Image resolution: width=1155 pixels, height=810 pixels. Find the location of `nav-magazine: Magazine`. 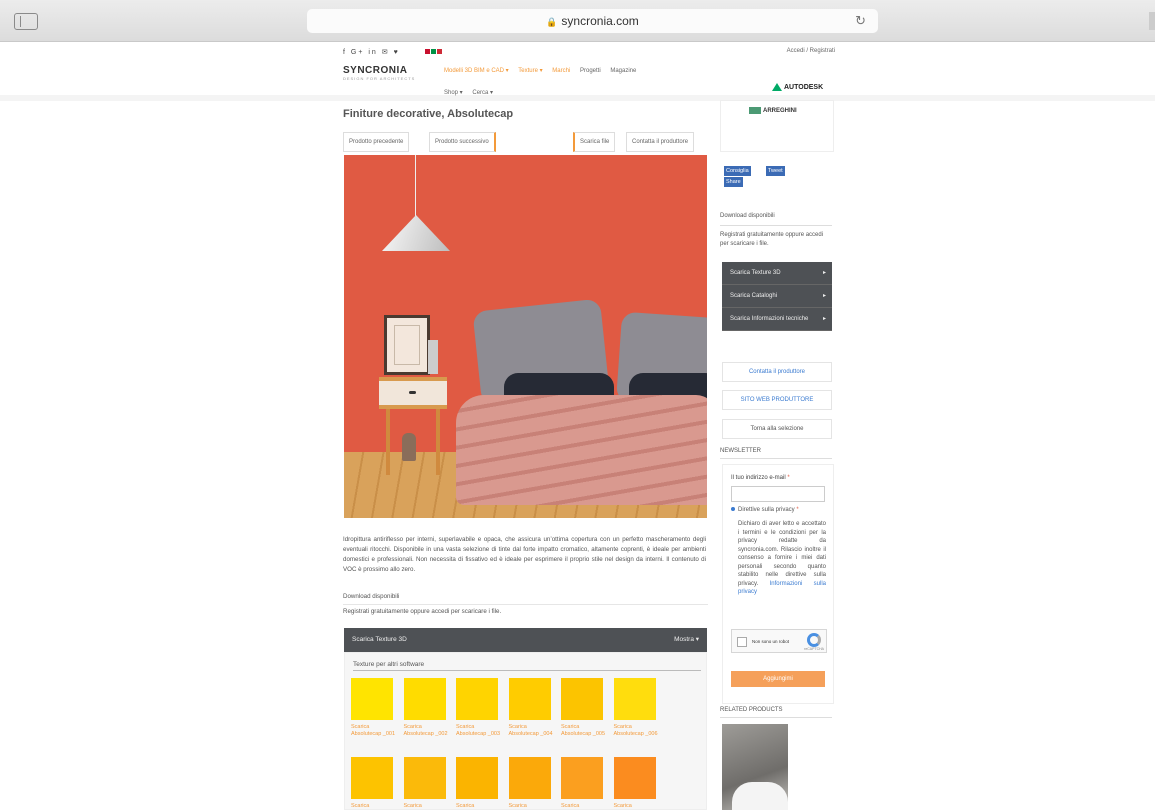

nav-magazine: Magazine is located at coordinates (623, 71).